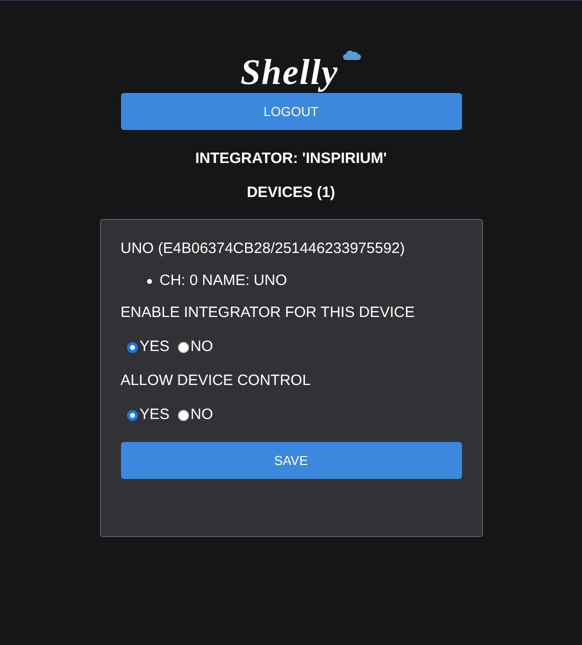 This screenshot has width=582, height=645. Describe the element at coordinates (291, 193) in the screenshot. I see `devices-heading: DEVICES (1)` at that location.